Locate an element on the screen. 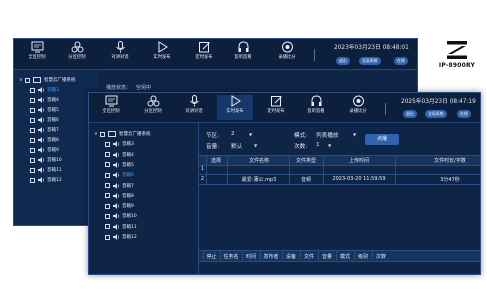 The height and width of the screenshot is (304, 487). back-online-button: 在线 is located at coordinates (401, 61).